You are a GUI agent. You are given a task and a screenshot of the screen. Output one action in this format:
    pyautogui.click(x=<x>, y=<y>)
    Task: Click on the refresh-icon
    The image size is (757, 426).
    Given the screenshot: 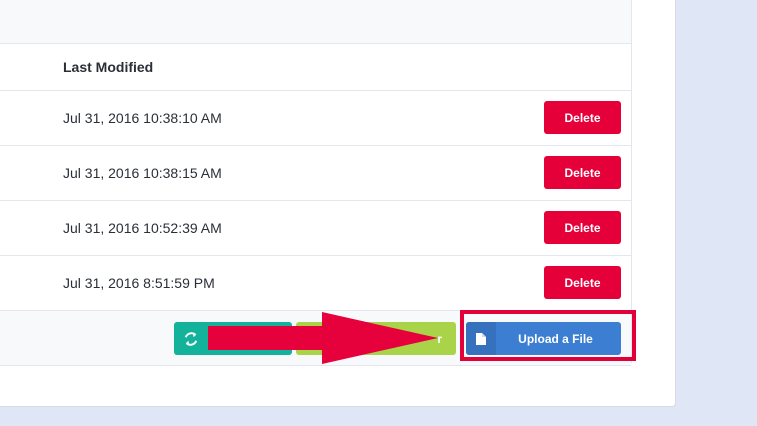 What is the action you would take?
    pyautogui.click(x=191, y=338)
    